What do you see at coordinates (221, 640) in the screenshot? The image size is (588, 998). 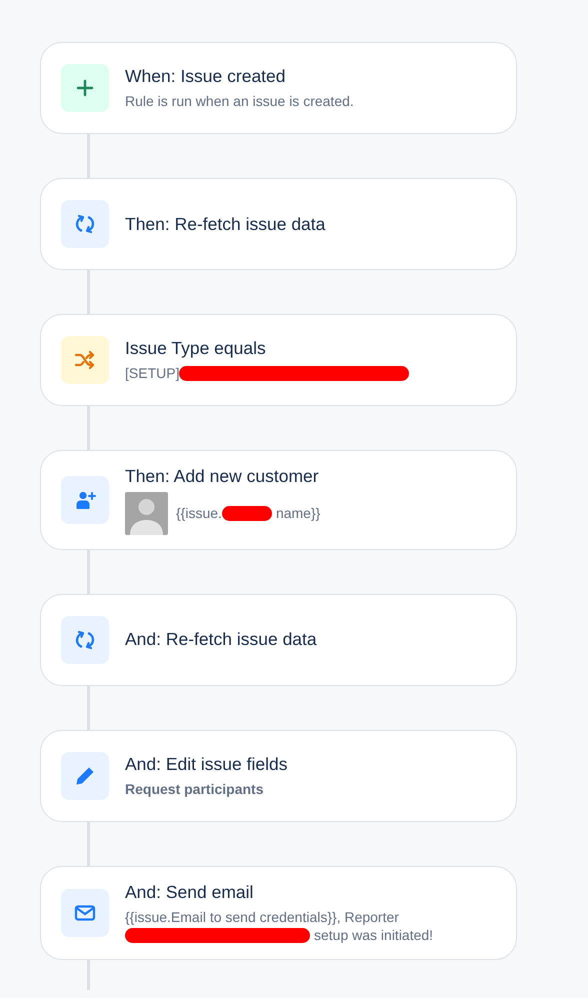 I see `step-title: And: Re-fetch issue data` at bounding box center [221, 640].